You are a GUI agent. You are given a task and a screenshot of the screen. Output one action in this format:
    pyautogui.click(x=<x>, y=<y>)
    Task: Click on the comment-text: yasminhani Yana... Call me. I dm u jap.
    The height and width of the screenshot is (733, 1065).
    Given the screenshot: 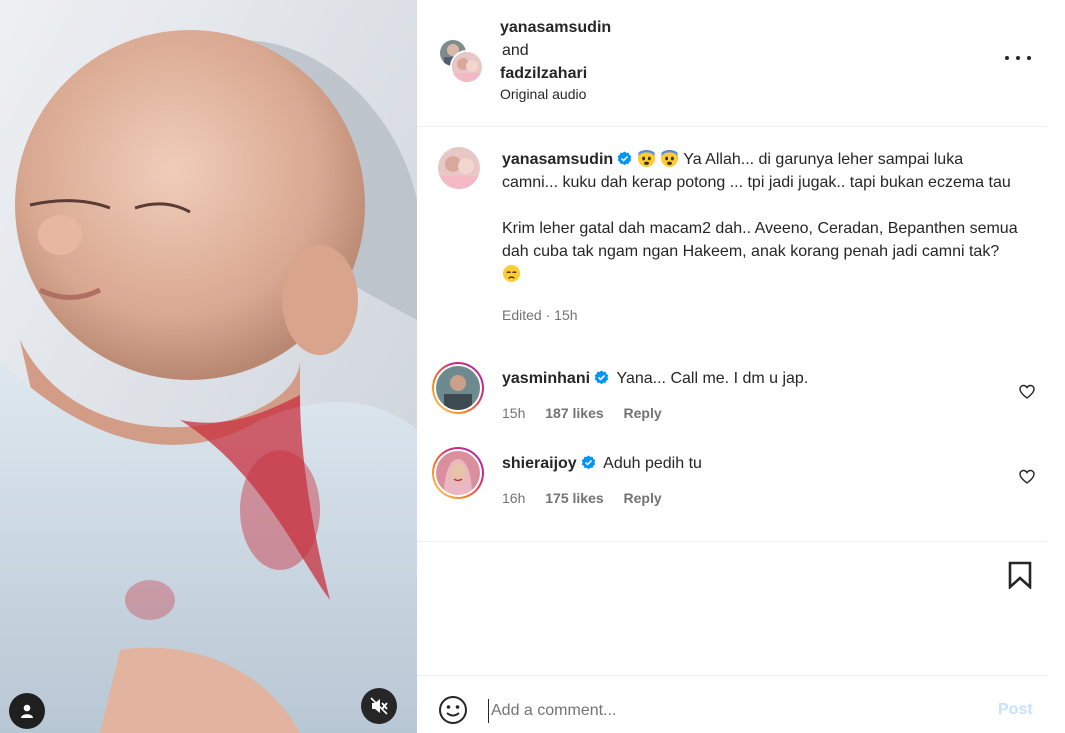 What is the action you would take?
    pyautogui.click(x=655, y=379)
    